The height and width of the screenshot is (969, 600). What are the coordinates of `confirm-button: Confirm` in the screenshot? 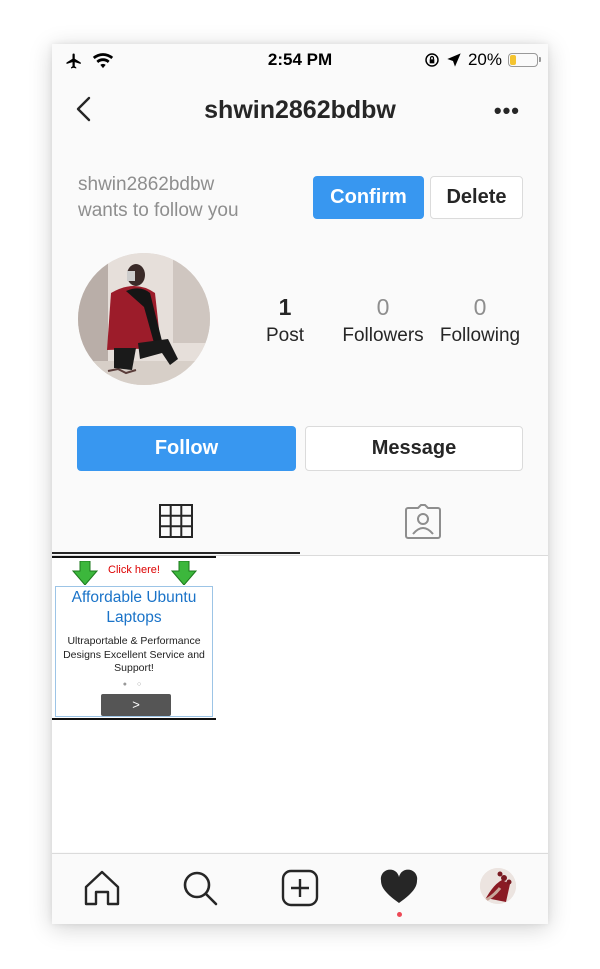 It's located at (368, 197).